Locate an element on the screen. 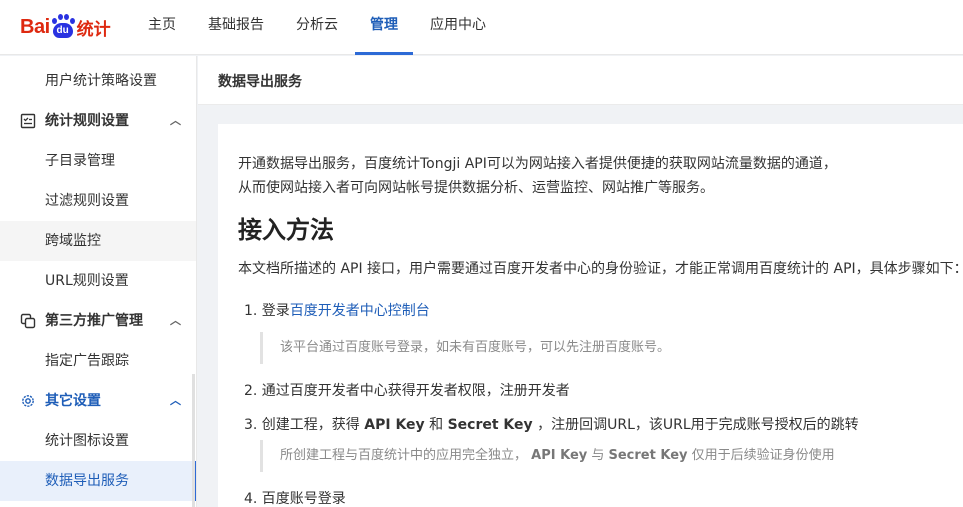 The height and width of the screenshot is (507, 963). sidebar-group-third-party: 第三方推广管理 ︿ is located at coordinates (98, 321).